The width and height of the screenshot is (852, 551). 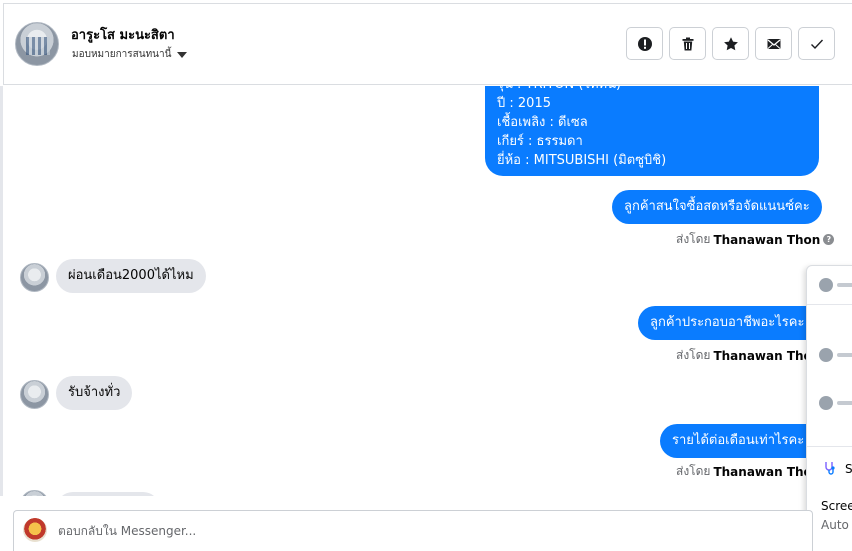 I want to click on alert-circle-icon, so click(x=644, y=43).